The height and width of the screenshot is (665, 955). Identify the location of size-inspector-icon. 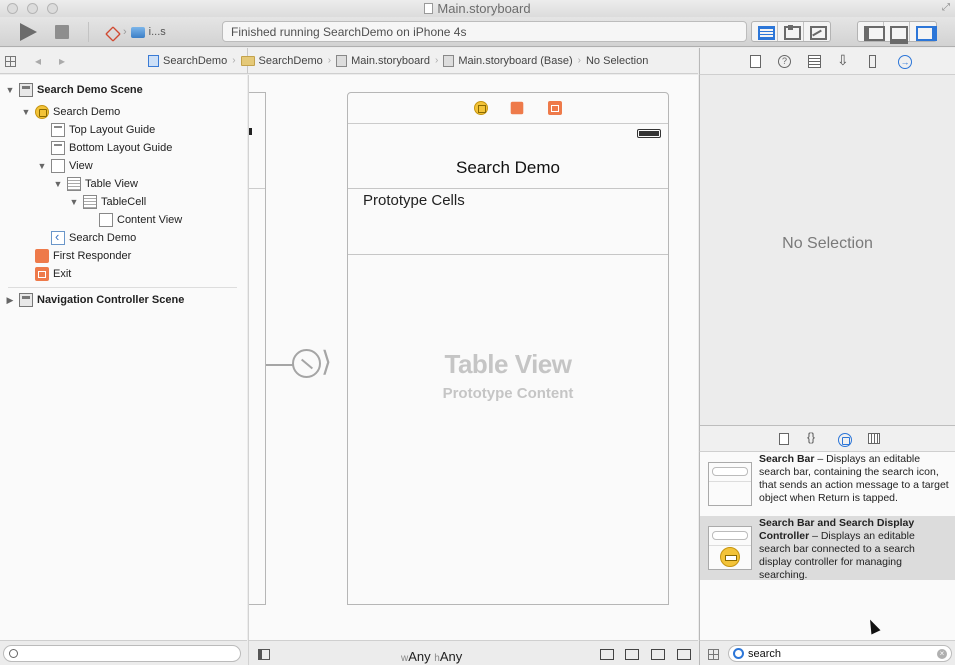
(872, 61).